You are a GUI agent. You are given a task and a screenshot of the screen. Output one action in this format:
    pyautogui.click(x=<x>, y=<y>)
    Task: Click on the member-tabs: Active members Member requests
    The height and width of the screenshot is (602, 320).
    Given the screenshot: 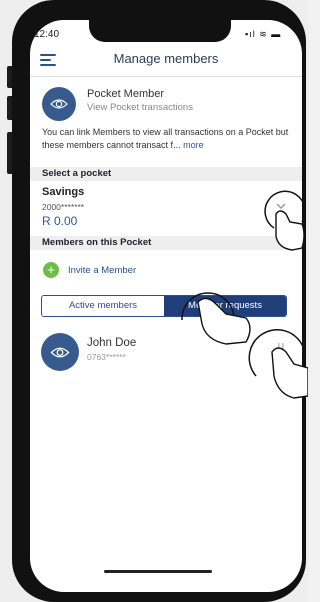 What is the action you would take?
    pyautogui.click(x=164, y=306)
    